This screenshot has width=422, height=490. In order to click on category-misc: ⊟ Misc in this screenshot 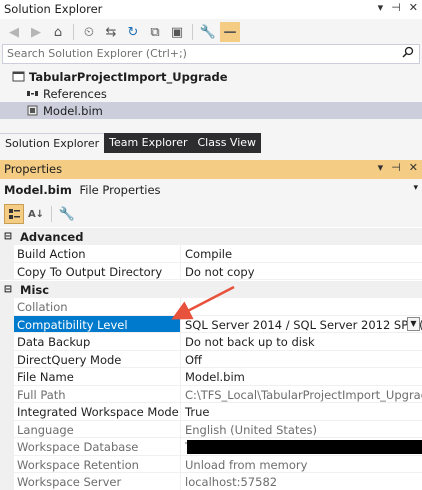, I will do `click(211, 289)`.